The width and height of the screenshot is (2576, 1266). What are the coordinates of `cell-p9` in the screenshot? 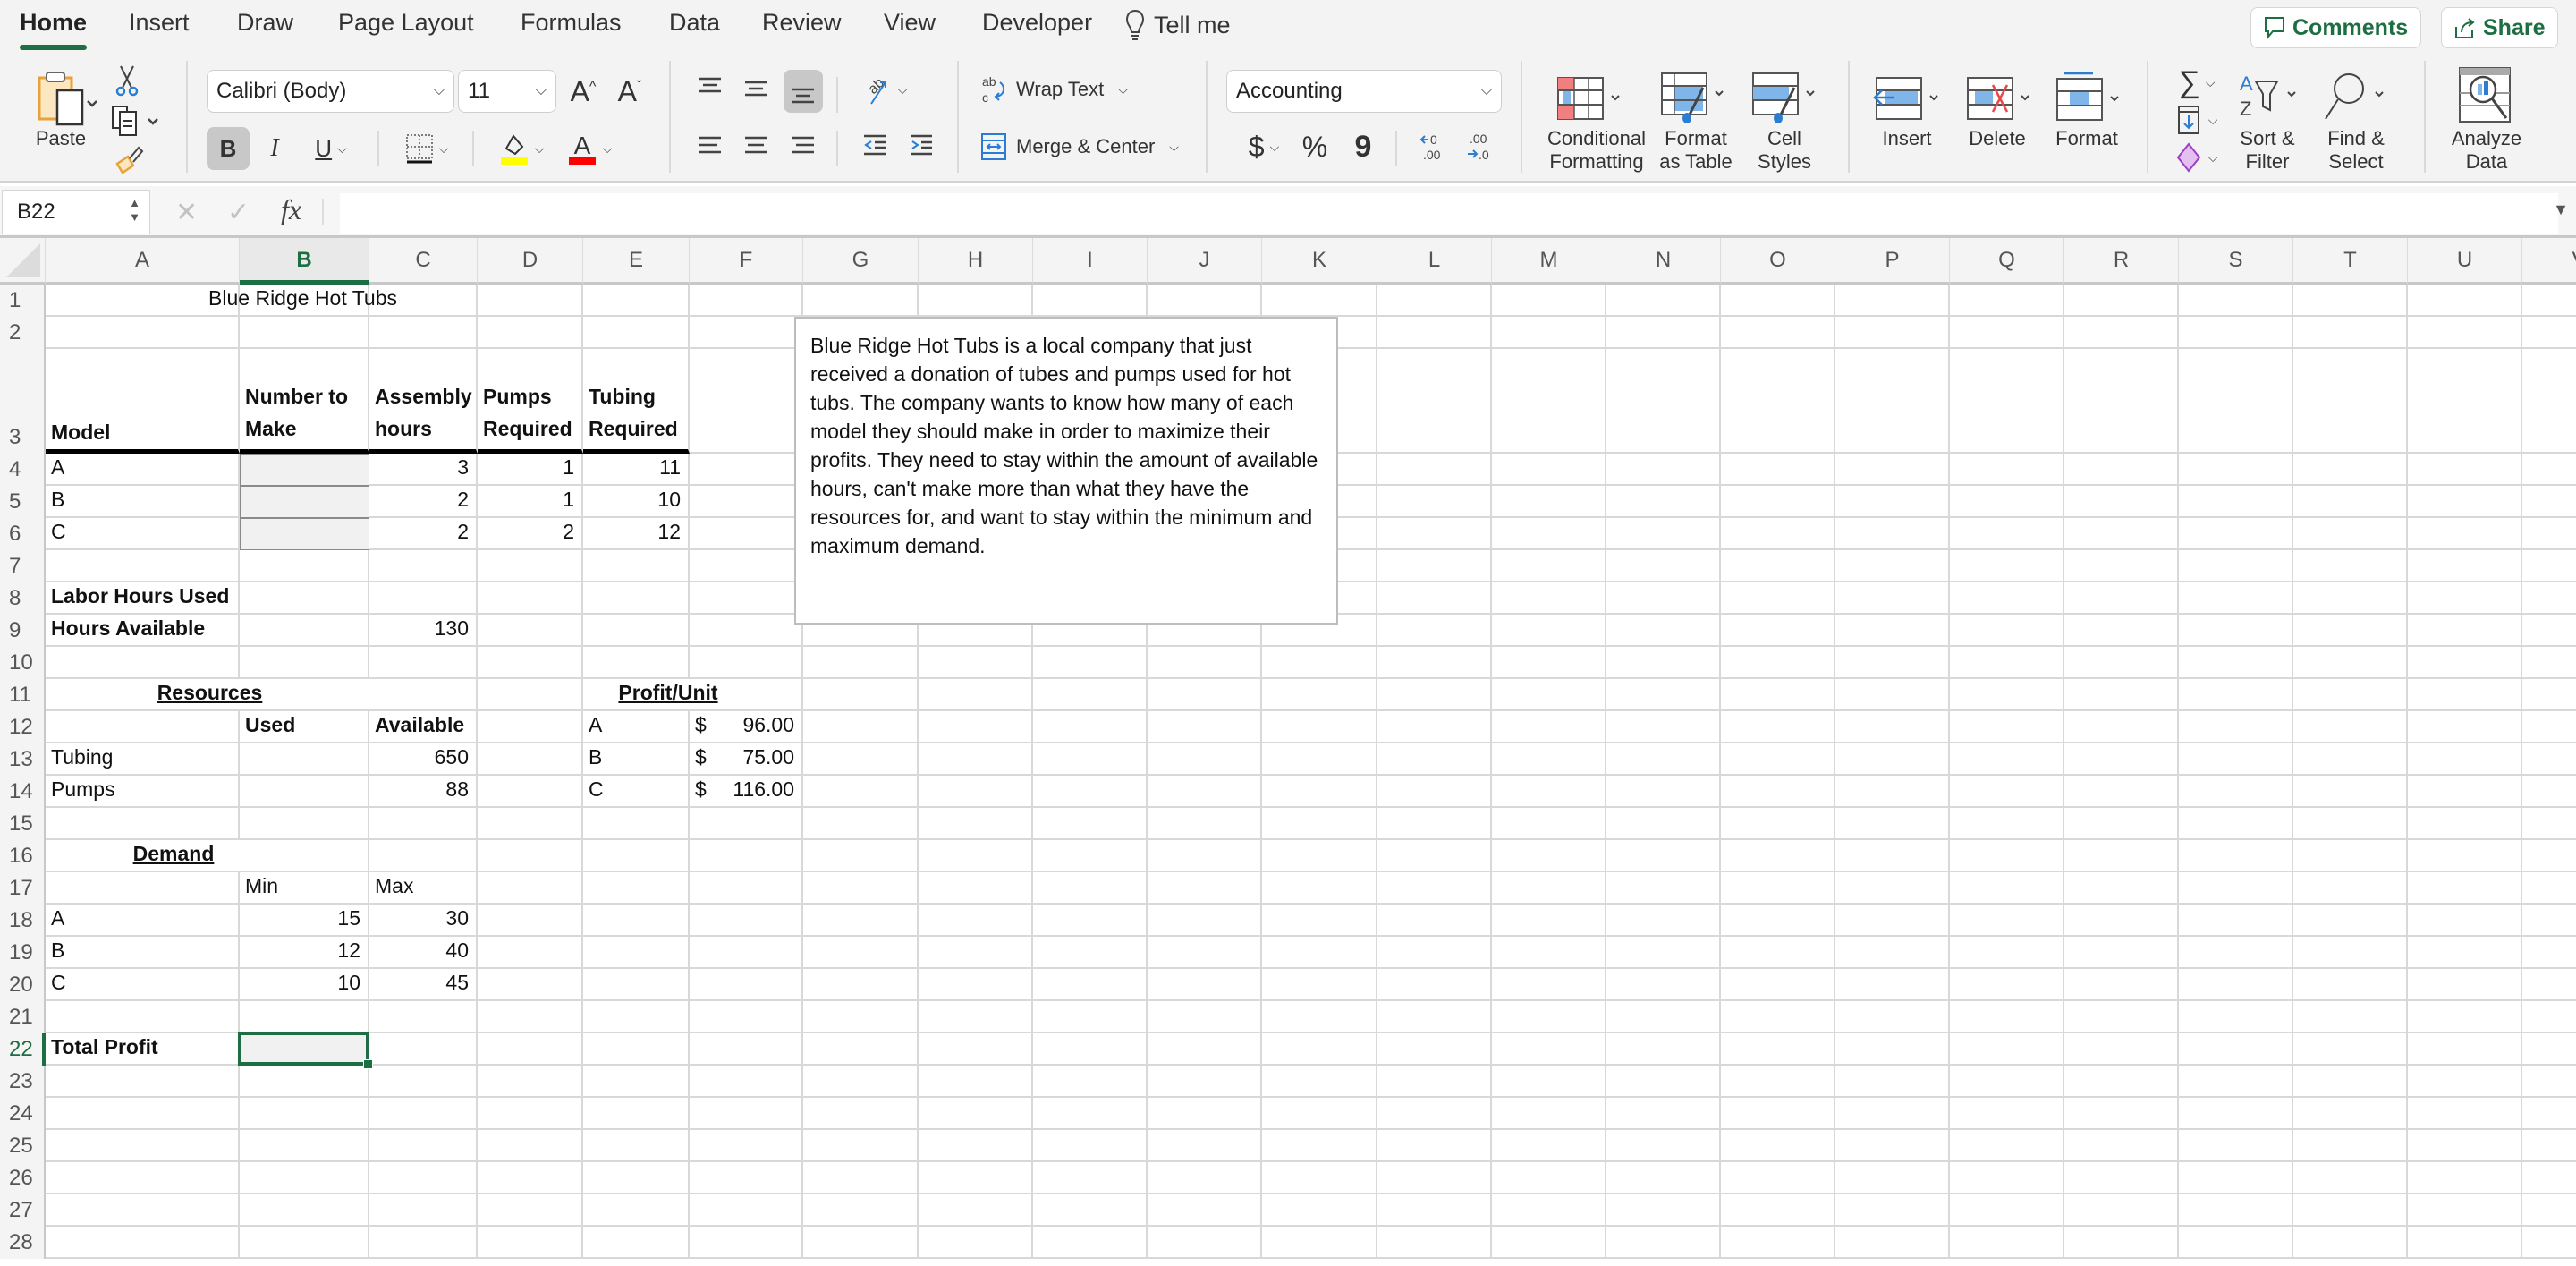 It's located at (1892, 631).